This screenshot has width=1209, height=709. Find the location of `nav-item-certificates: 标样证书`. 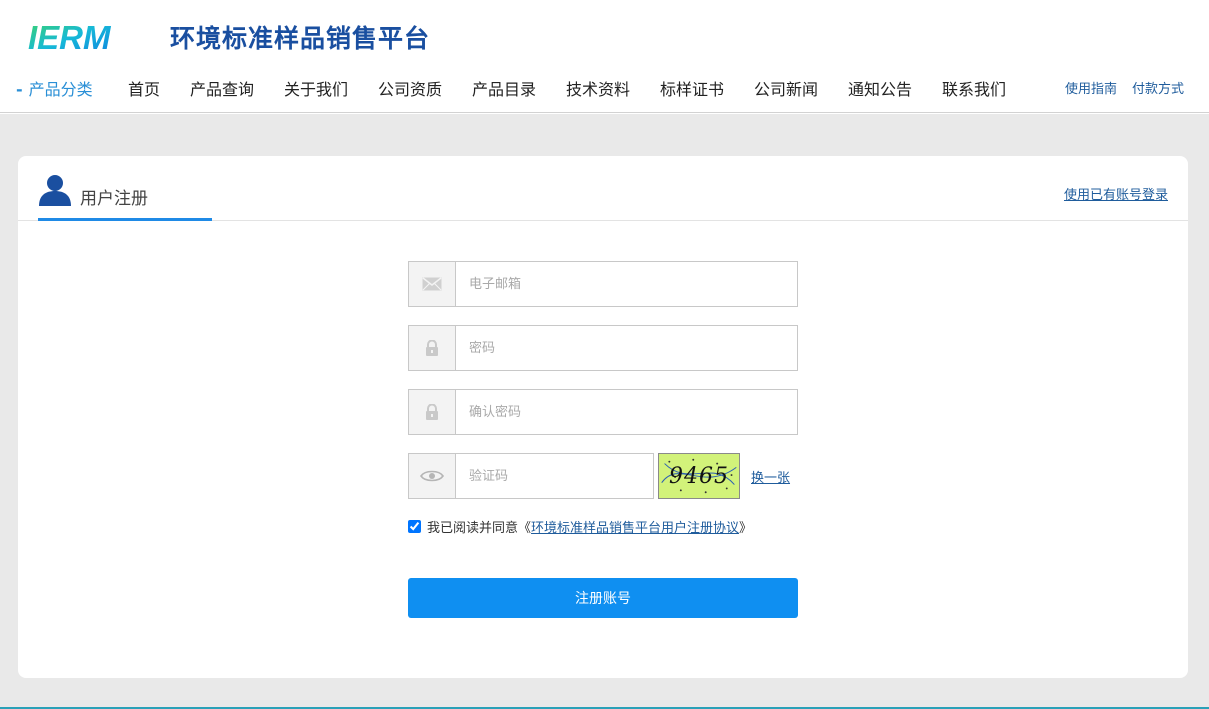

nav-item-certificates: 标样证书 is located at coordinates (692, 88).